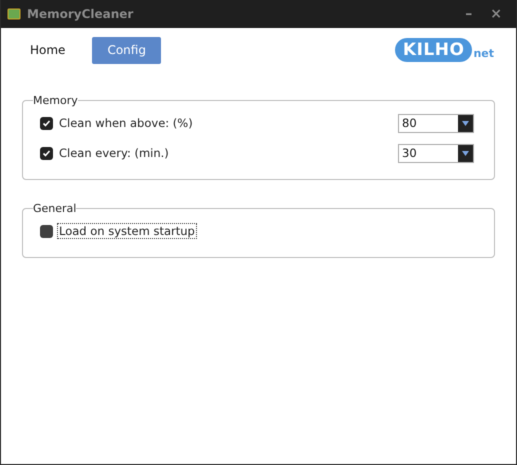 This screenshot has height=465, width=517. What do you see at coordinates (126, 50) in the screenshot?
I see `tab: Config` at bounding box center [126, 50].